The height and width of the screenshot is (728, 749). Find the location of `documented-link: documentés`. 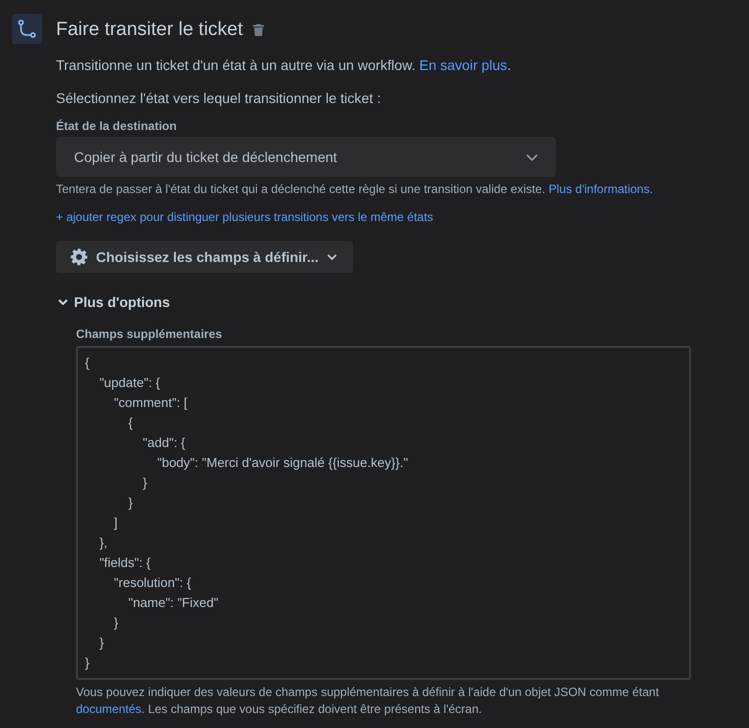

documented-link: documentés is located at coordinates (109, 709).